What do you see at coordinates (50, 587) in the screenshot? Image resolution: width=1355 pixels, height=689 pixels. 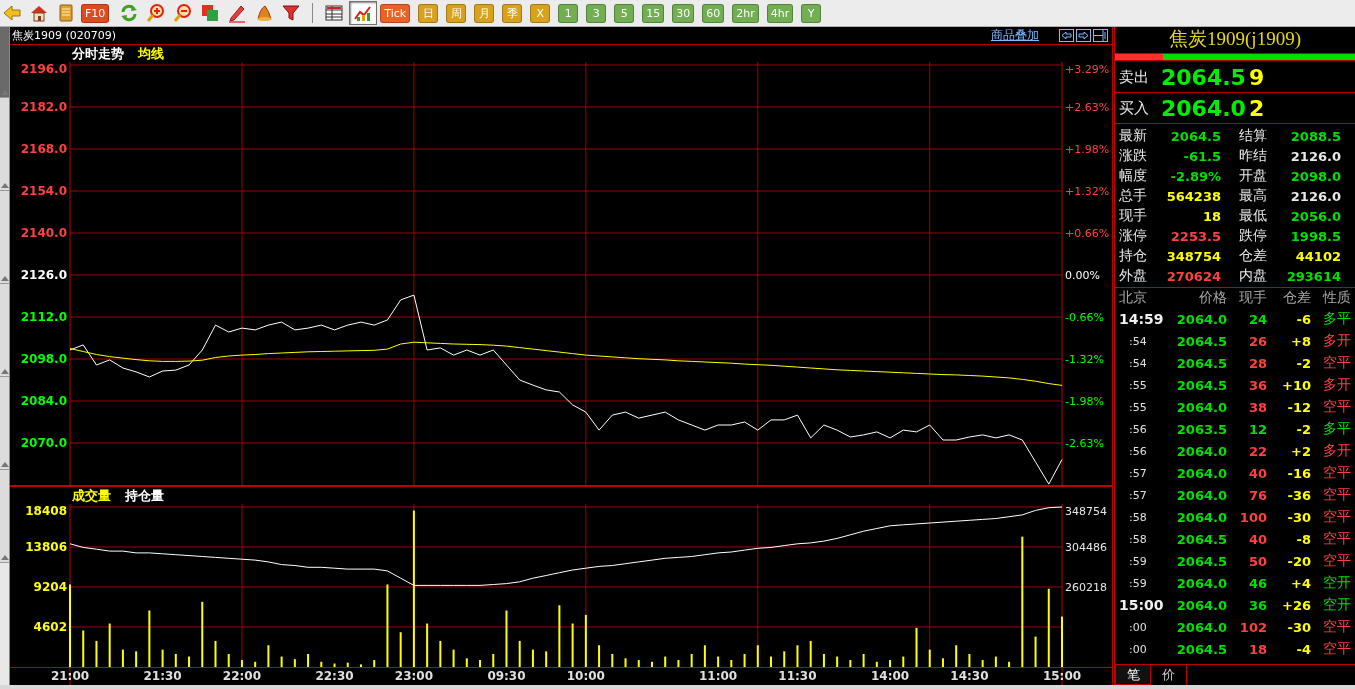 I see `axis-label: 9204` at bounding box center [50, 587].